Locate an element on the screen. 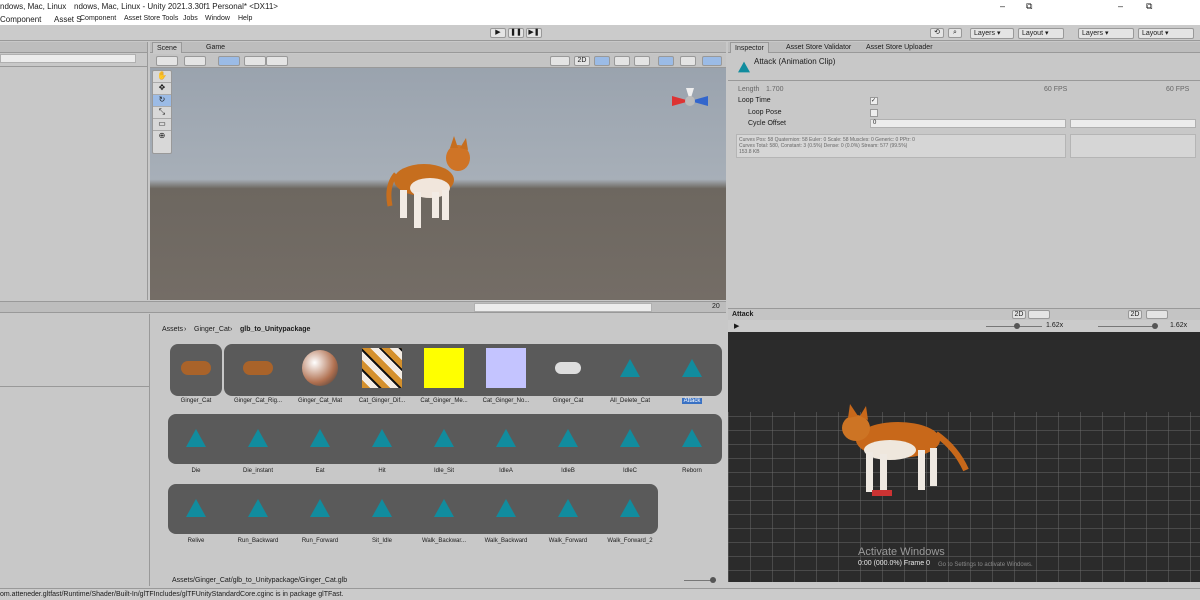 Image resolution: width=1200 pixels, height=600 pixels. rect-tool-icon: ▭ is located at coordinates (162, 125).